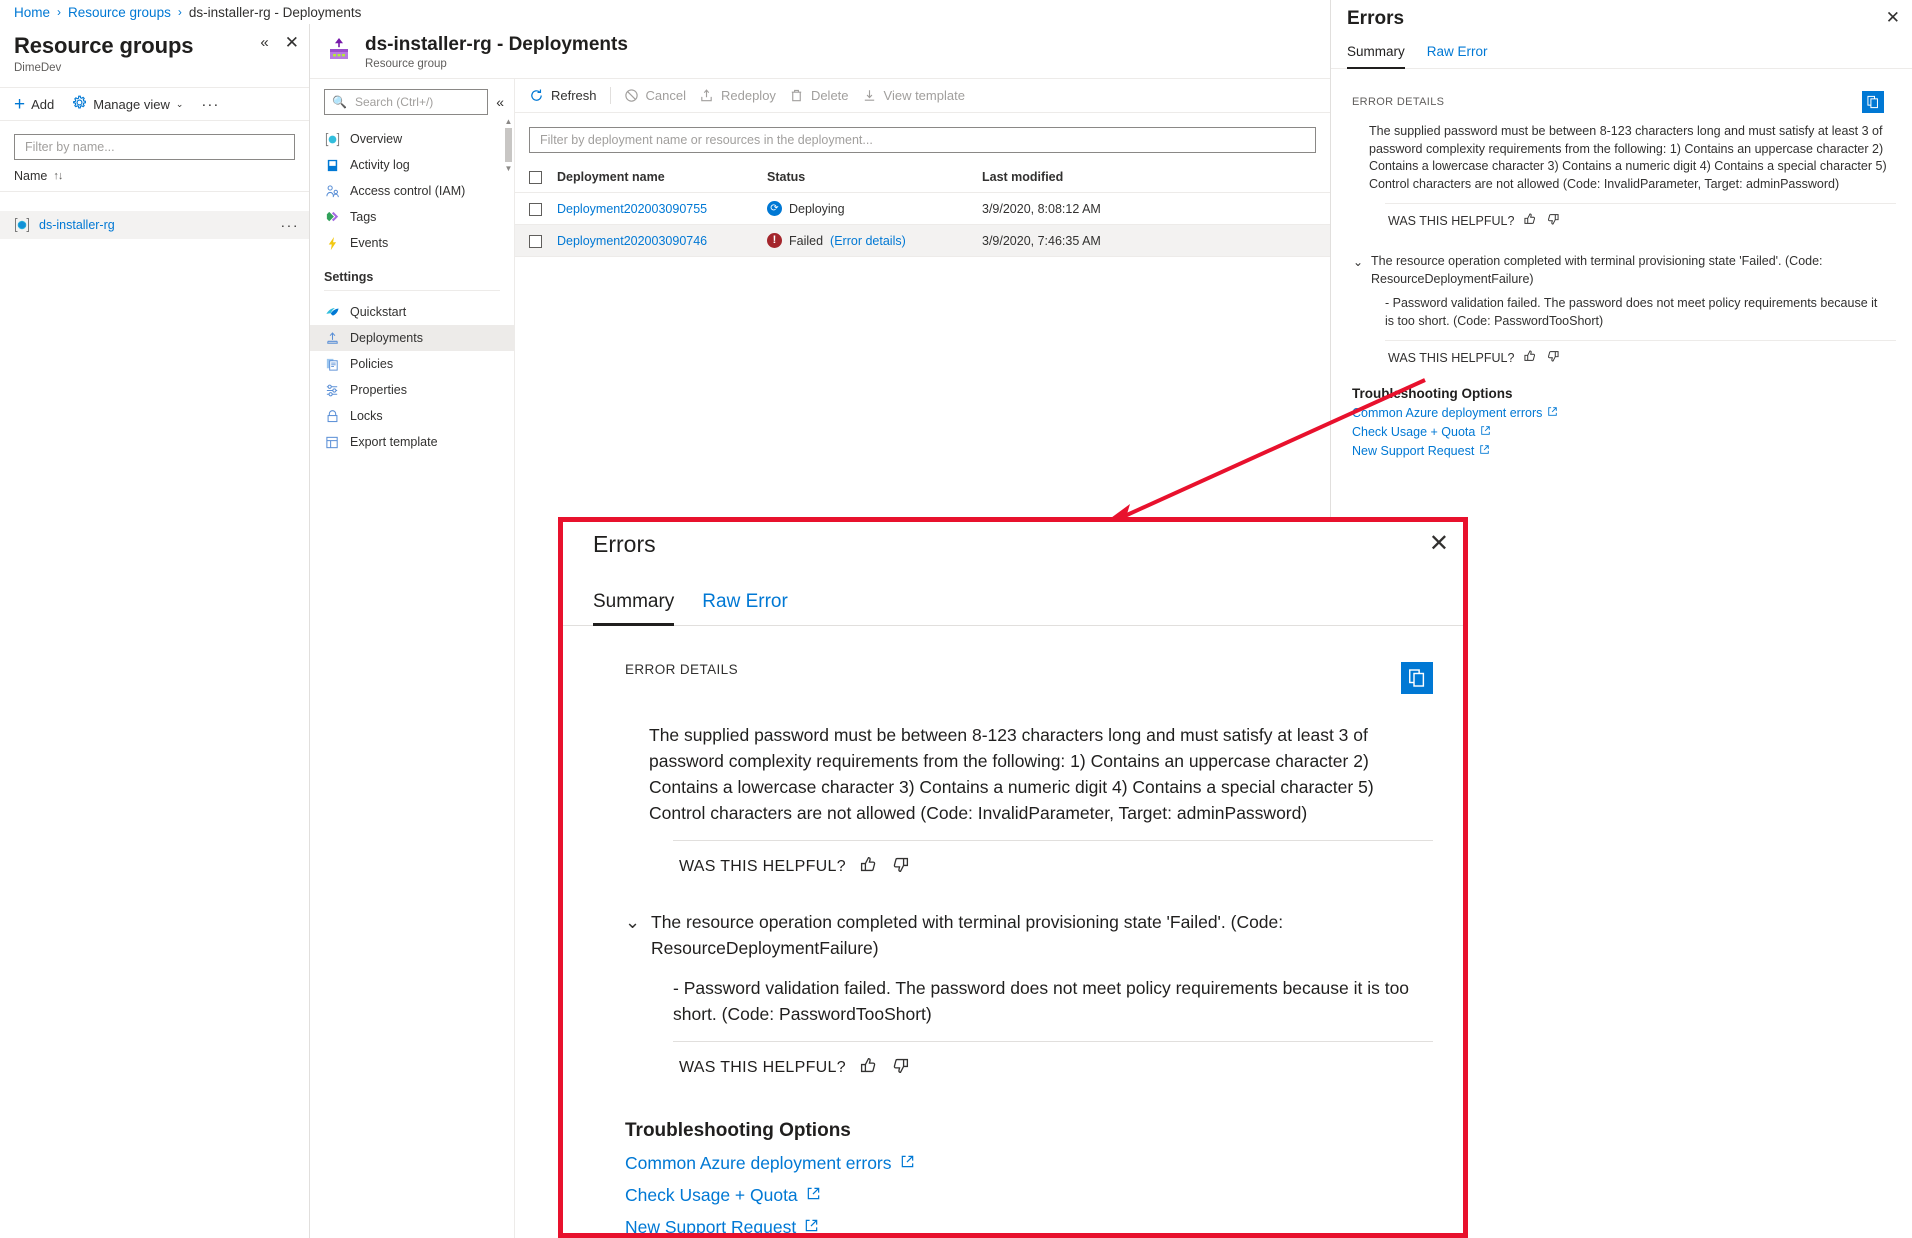 This screenshot has height=1238, width=1912. Describe the element at coordinates (758, 1163) in the screenshot. I see `link-label: Common Azure deployment errors` at that location.